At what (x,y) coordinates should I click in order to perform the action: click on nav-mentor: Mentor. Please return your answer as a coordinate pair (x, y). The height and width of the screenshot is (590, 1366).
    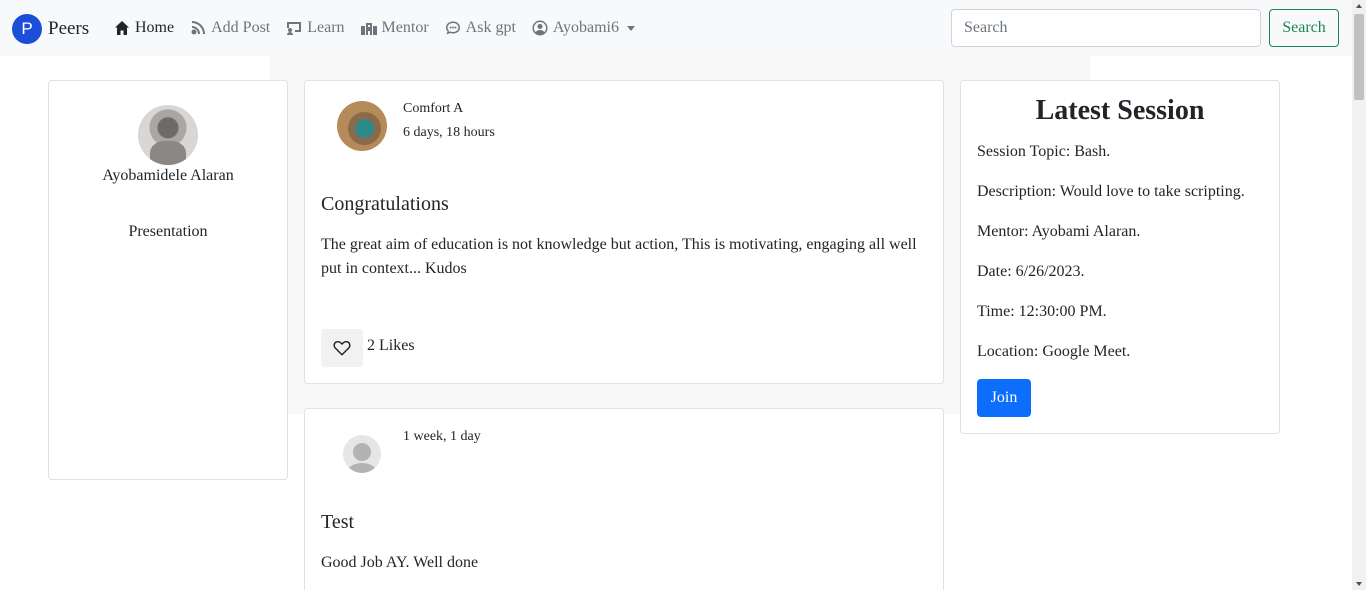
    Looking at the image, I should click on (394, 28).